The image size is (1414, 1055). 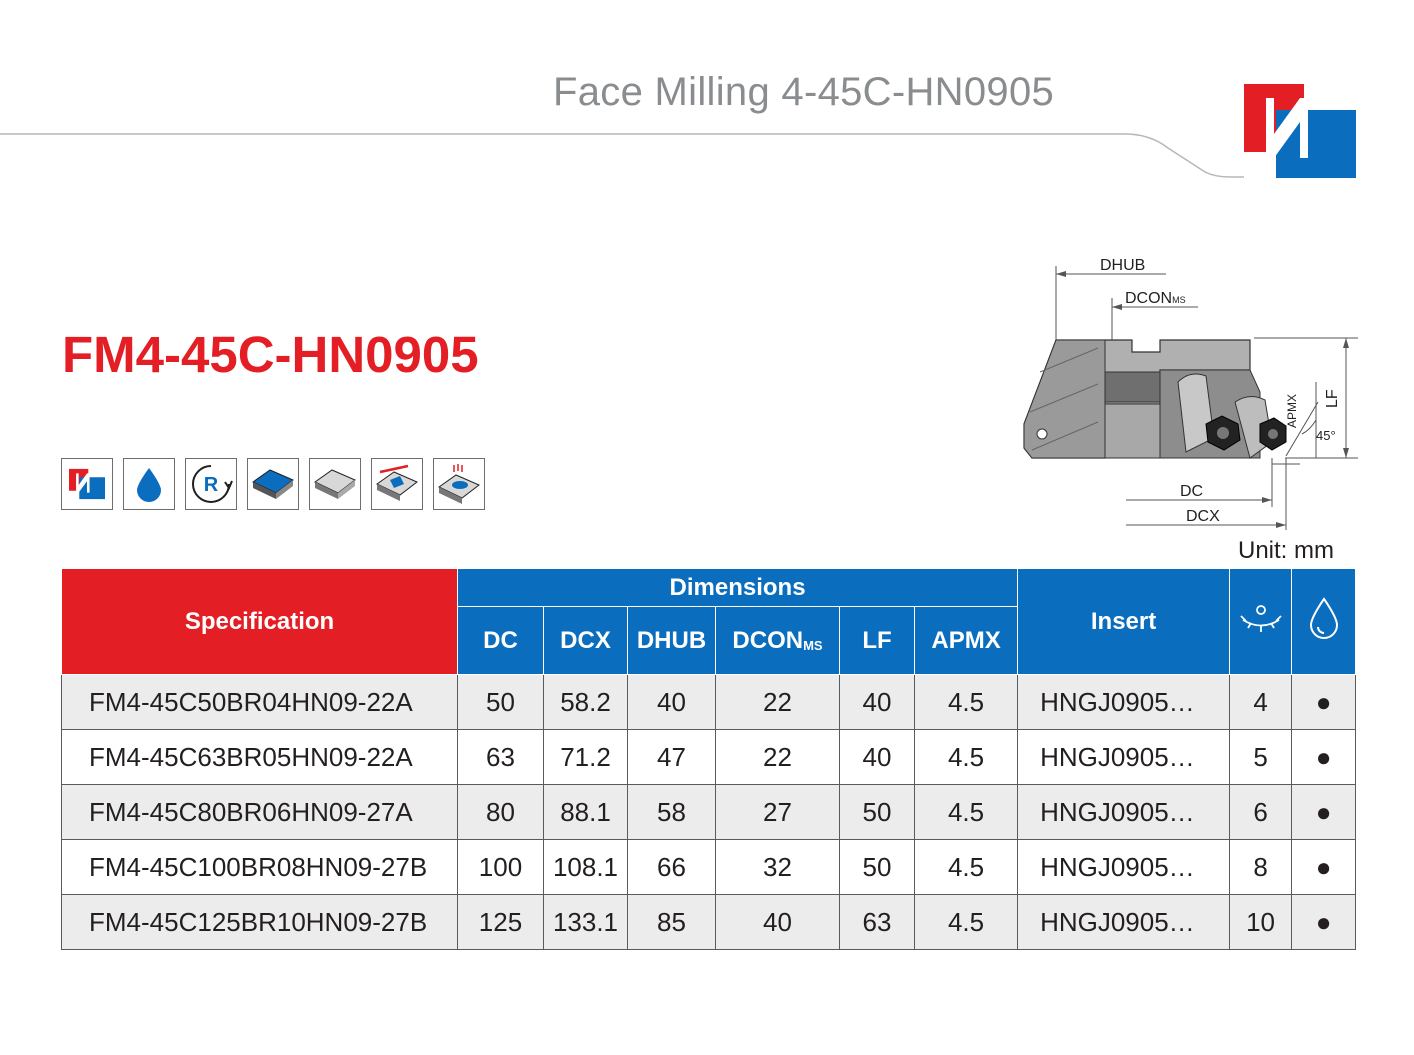 What do you see at coordinates (1323, 618) in the screenshot?
I see `coolant-drop-header-icon` at bounding box center [1323, 618].